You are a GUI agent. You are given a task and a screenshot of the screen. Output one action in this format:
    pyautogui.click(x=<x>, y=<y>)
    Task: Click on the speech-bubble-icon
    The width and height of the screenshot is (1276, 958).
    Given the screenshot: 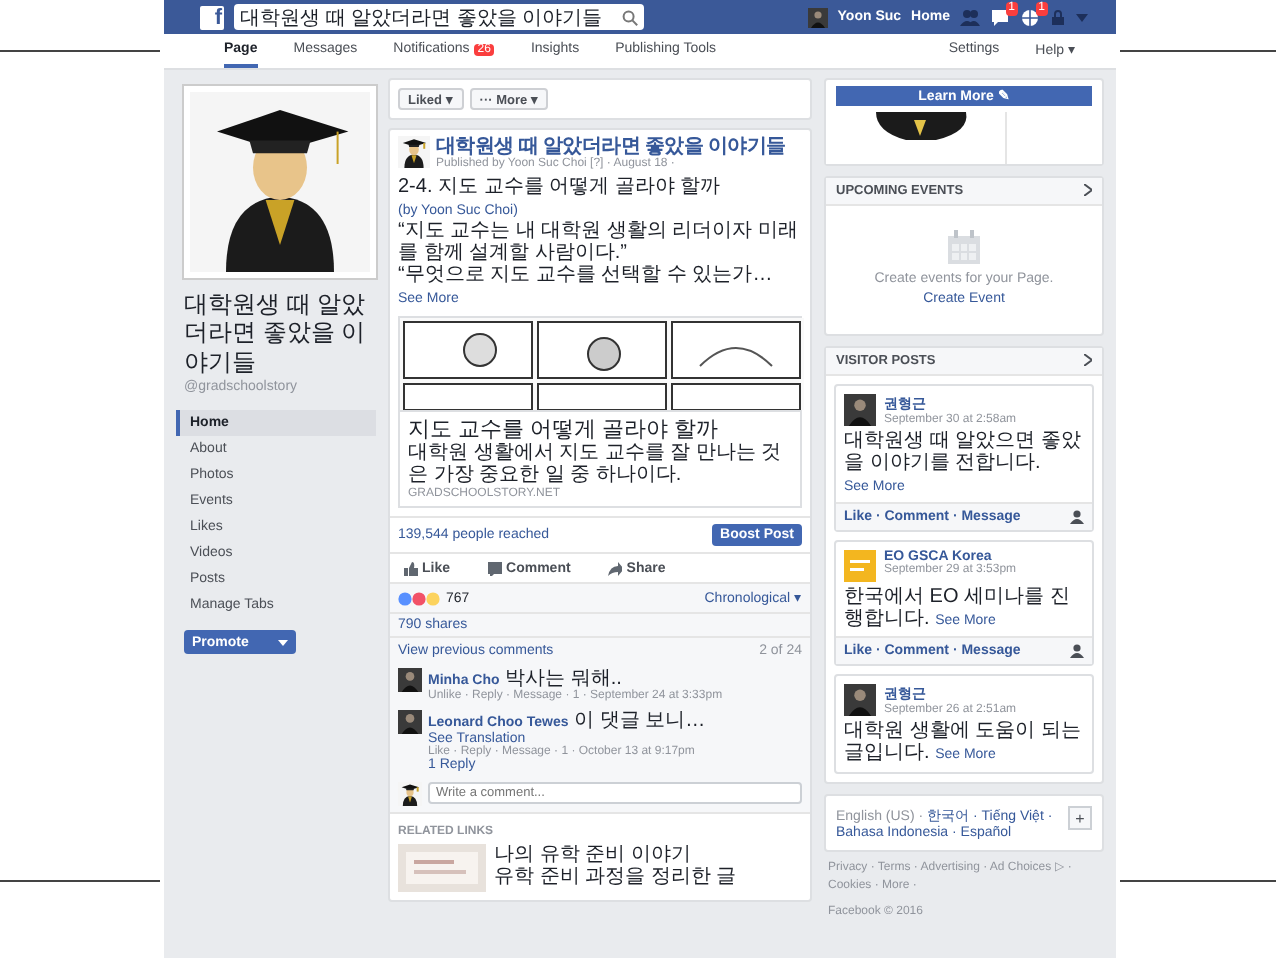 What is the action you would take?
    pyautogui.click(x=494, y=568)
    